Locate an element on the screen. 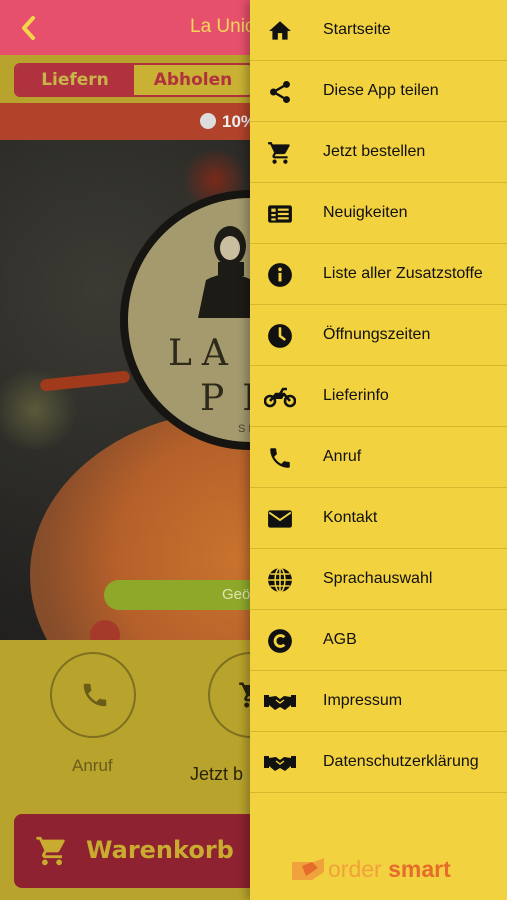 Image resolution: width=507 pixels, height=900 pixels. badge-icon is located at coordinates (208, 121).